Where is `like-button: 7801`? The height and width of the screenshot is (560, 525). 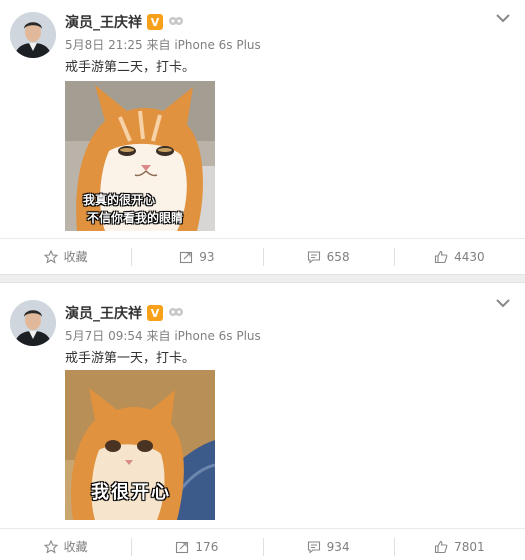 like-button: 7801 is located at coordinates (459, 544).